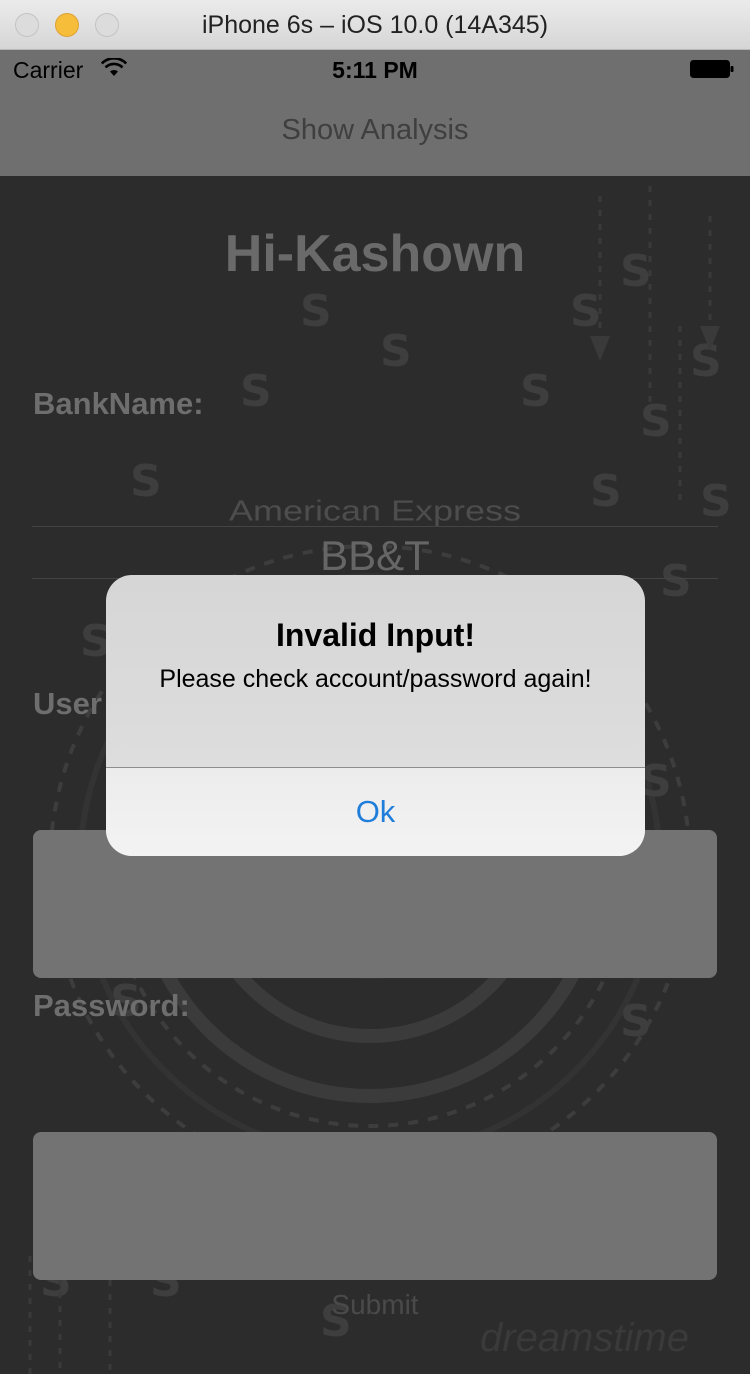  Describe the element at coordinates (375, 526) in the screenshot. I see `picker-selection-line-top` at that location.